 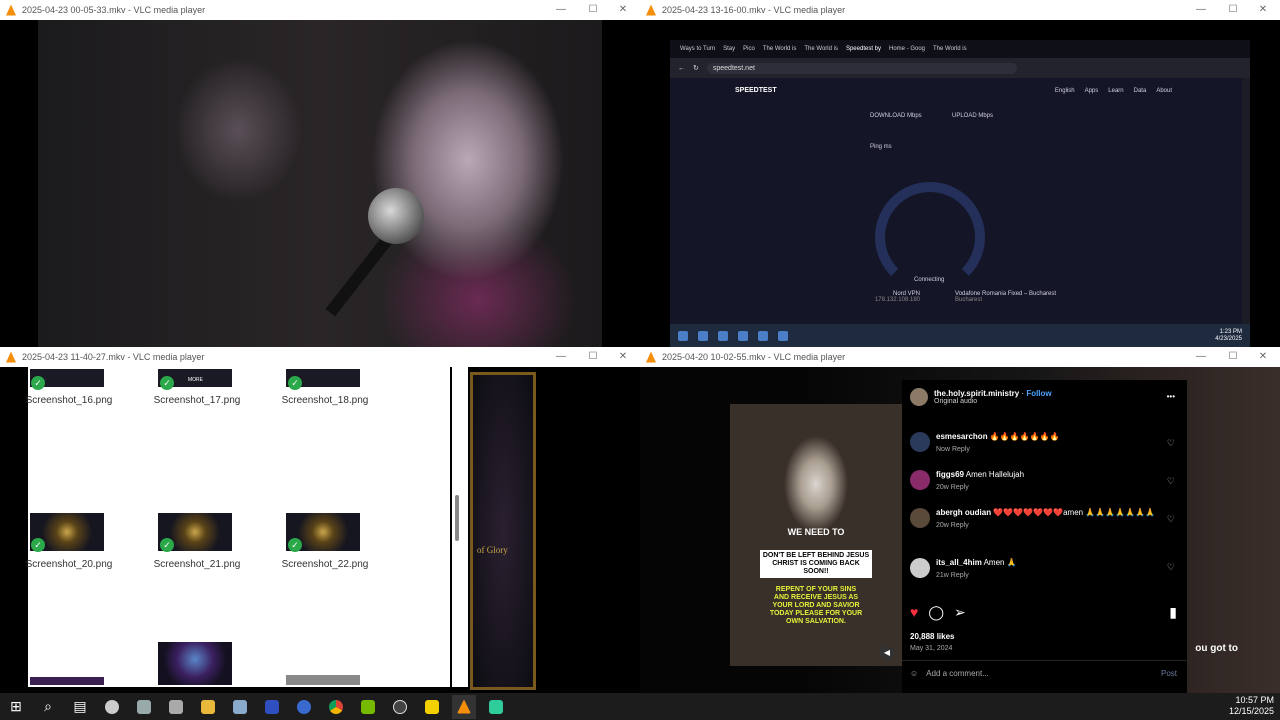 I want to click on scrollbar-thumb, so click(x=457, y=518).